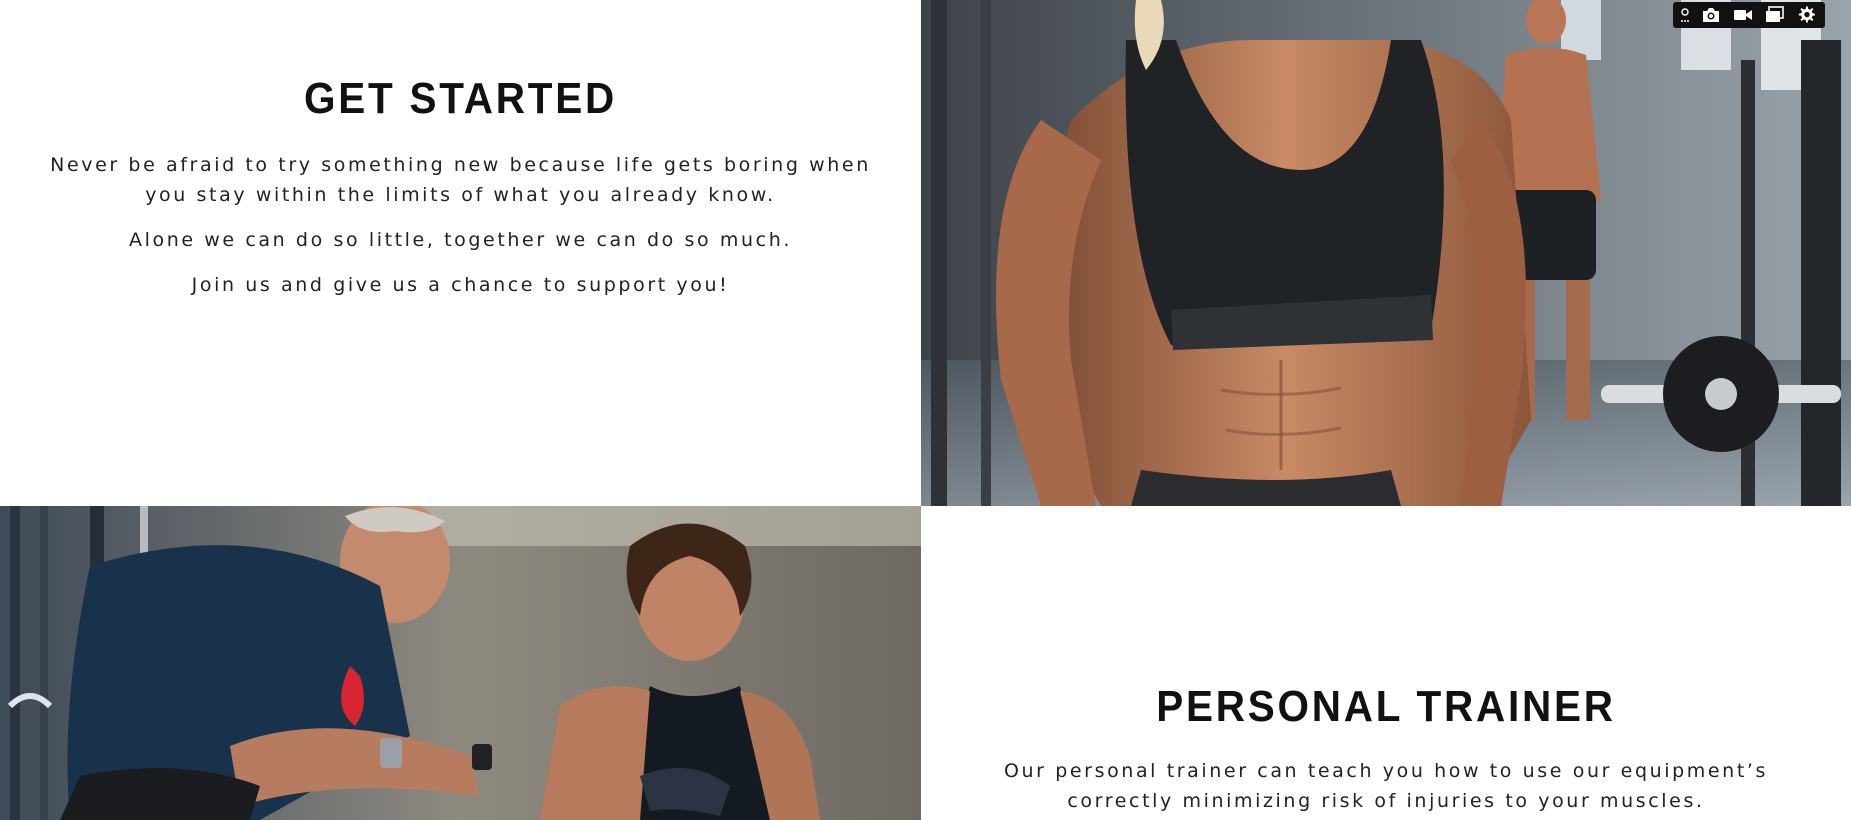 The width and height of the screenshot is (1851, 820). I want to click on video-icon, so click(1743, 15).